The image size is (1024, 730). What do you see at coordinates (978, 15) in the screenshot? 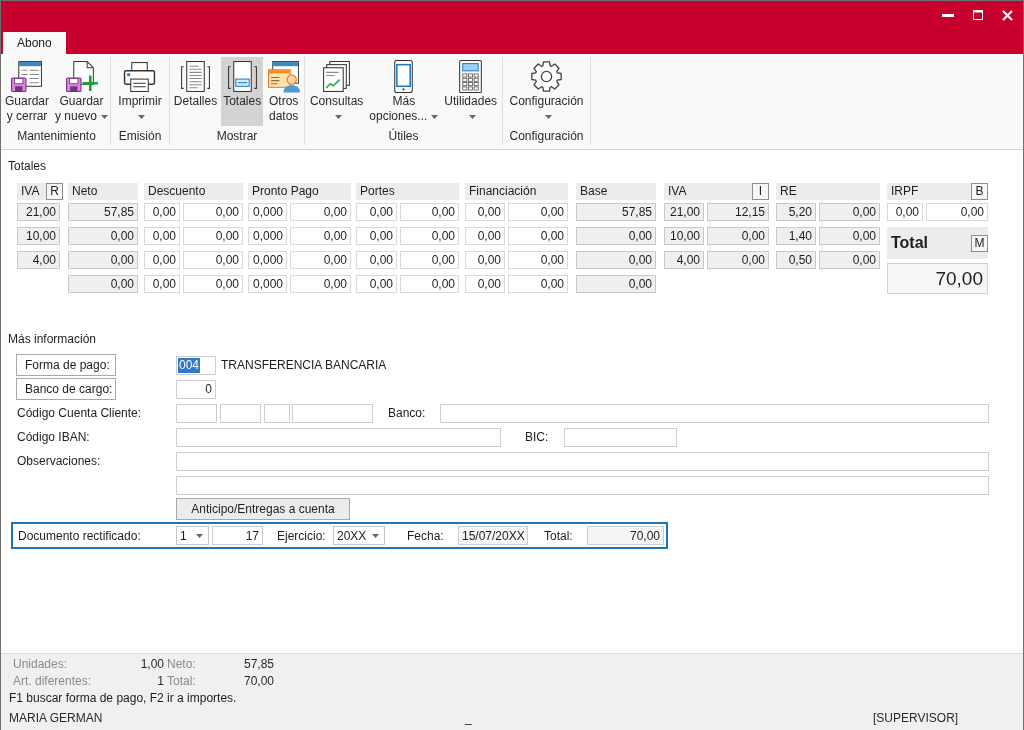
I see `maximize-icon` at bounding box center [978, 15].